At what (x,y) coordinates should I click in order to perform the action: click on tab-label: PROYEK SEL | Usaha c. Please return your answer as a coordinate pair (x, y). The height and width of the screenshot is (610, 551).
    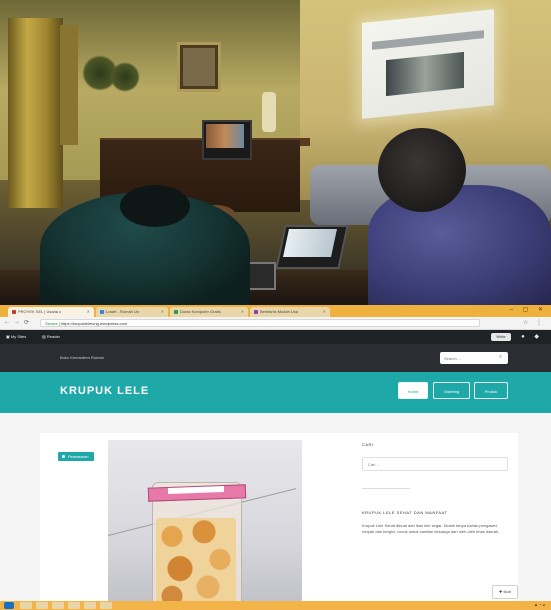
    Looking at the image, I should click on (40, 311).